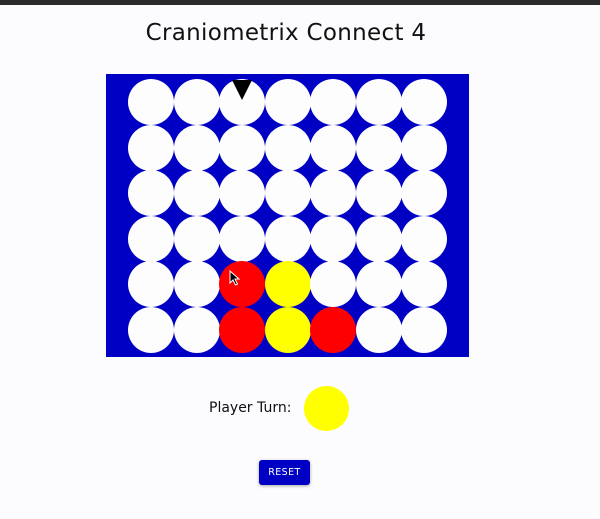  What do you see at coordinates (235, 278) in the screenshot?
I see `mouse-pointer-icon` at bounding box center [235, 278].